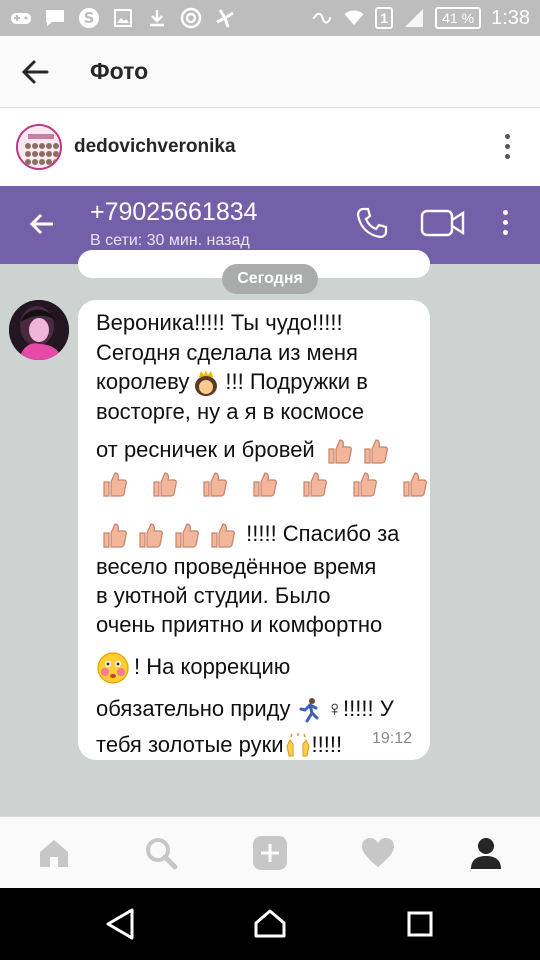 Image resolution: width=540 pixels, height=960 pixels. What do you see at coordinates (391, 738) in the screenshot?
I see `message-time: 19:12` at bounding box center [391, 738].